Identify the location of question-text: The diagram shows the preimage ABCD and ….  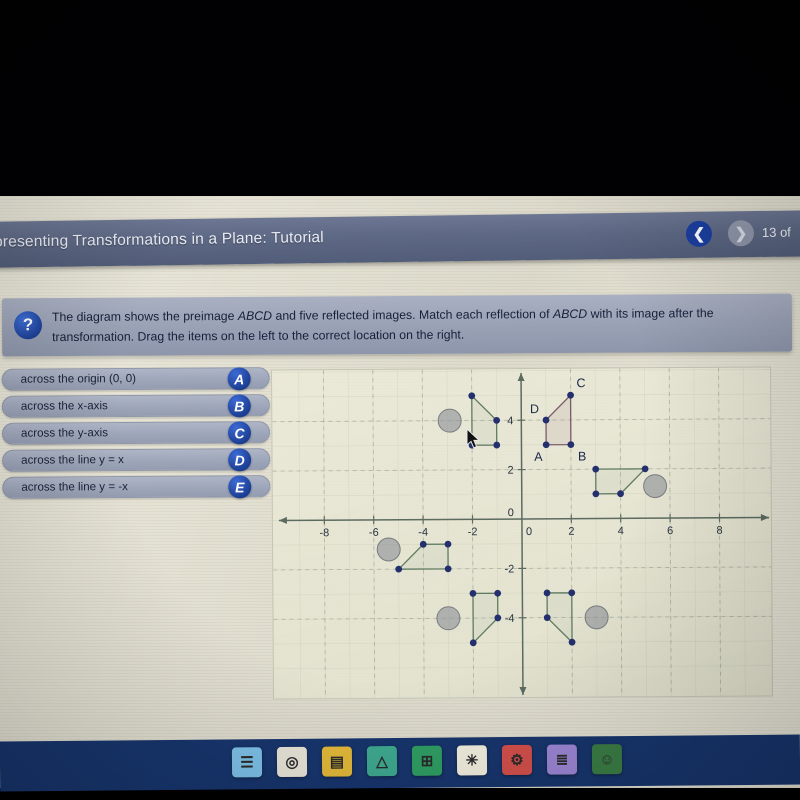
(414, 325).